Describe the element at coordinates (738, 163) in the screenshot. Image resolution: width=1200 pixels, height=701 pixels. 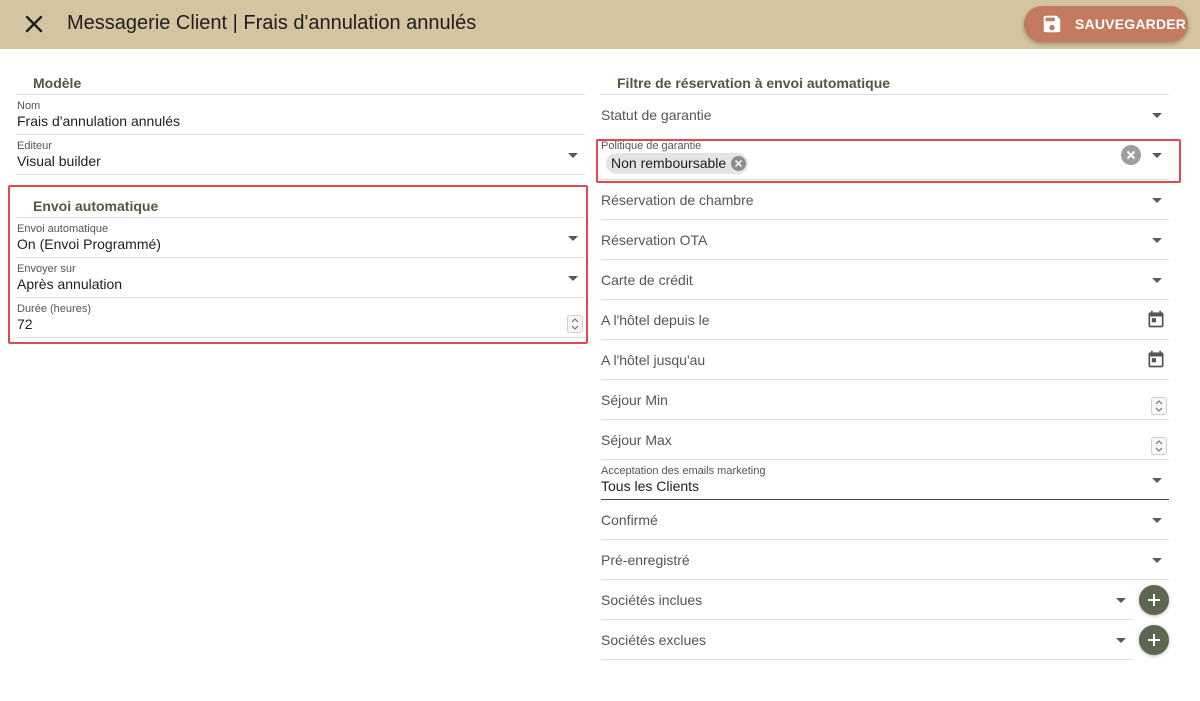
I see `chip-remove-icon` at that location.